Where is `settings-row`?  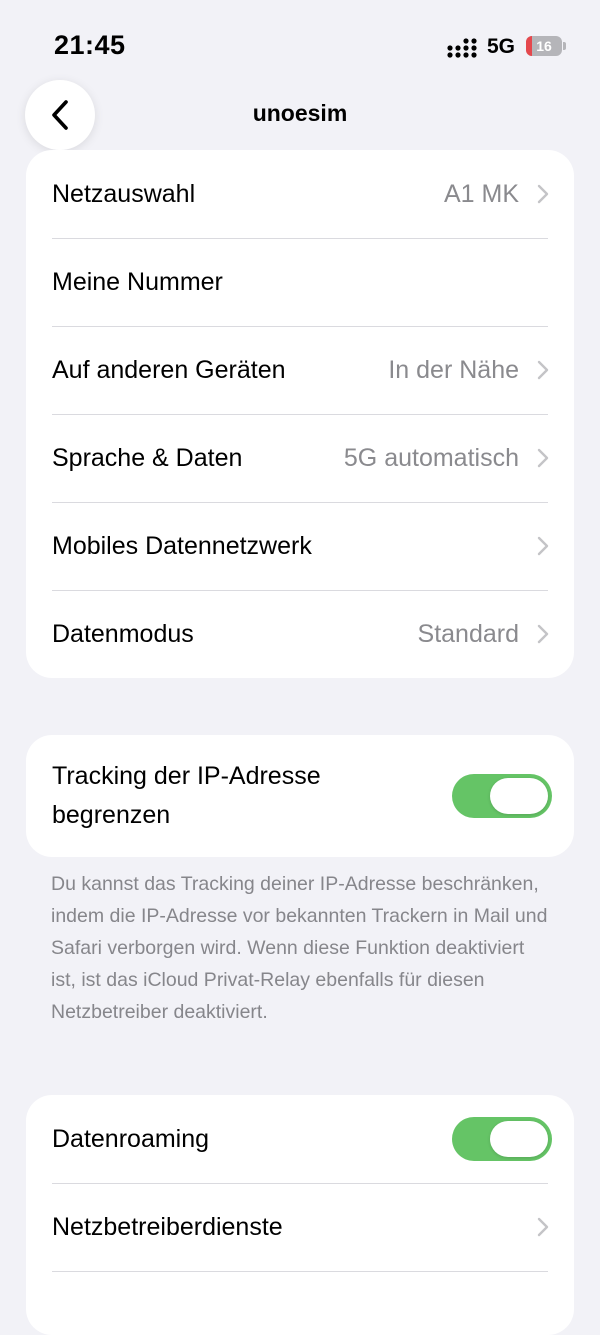
settings-row is located at coordinates (300, 1303).